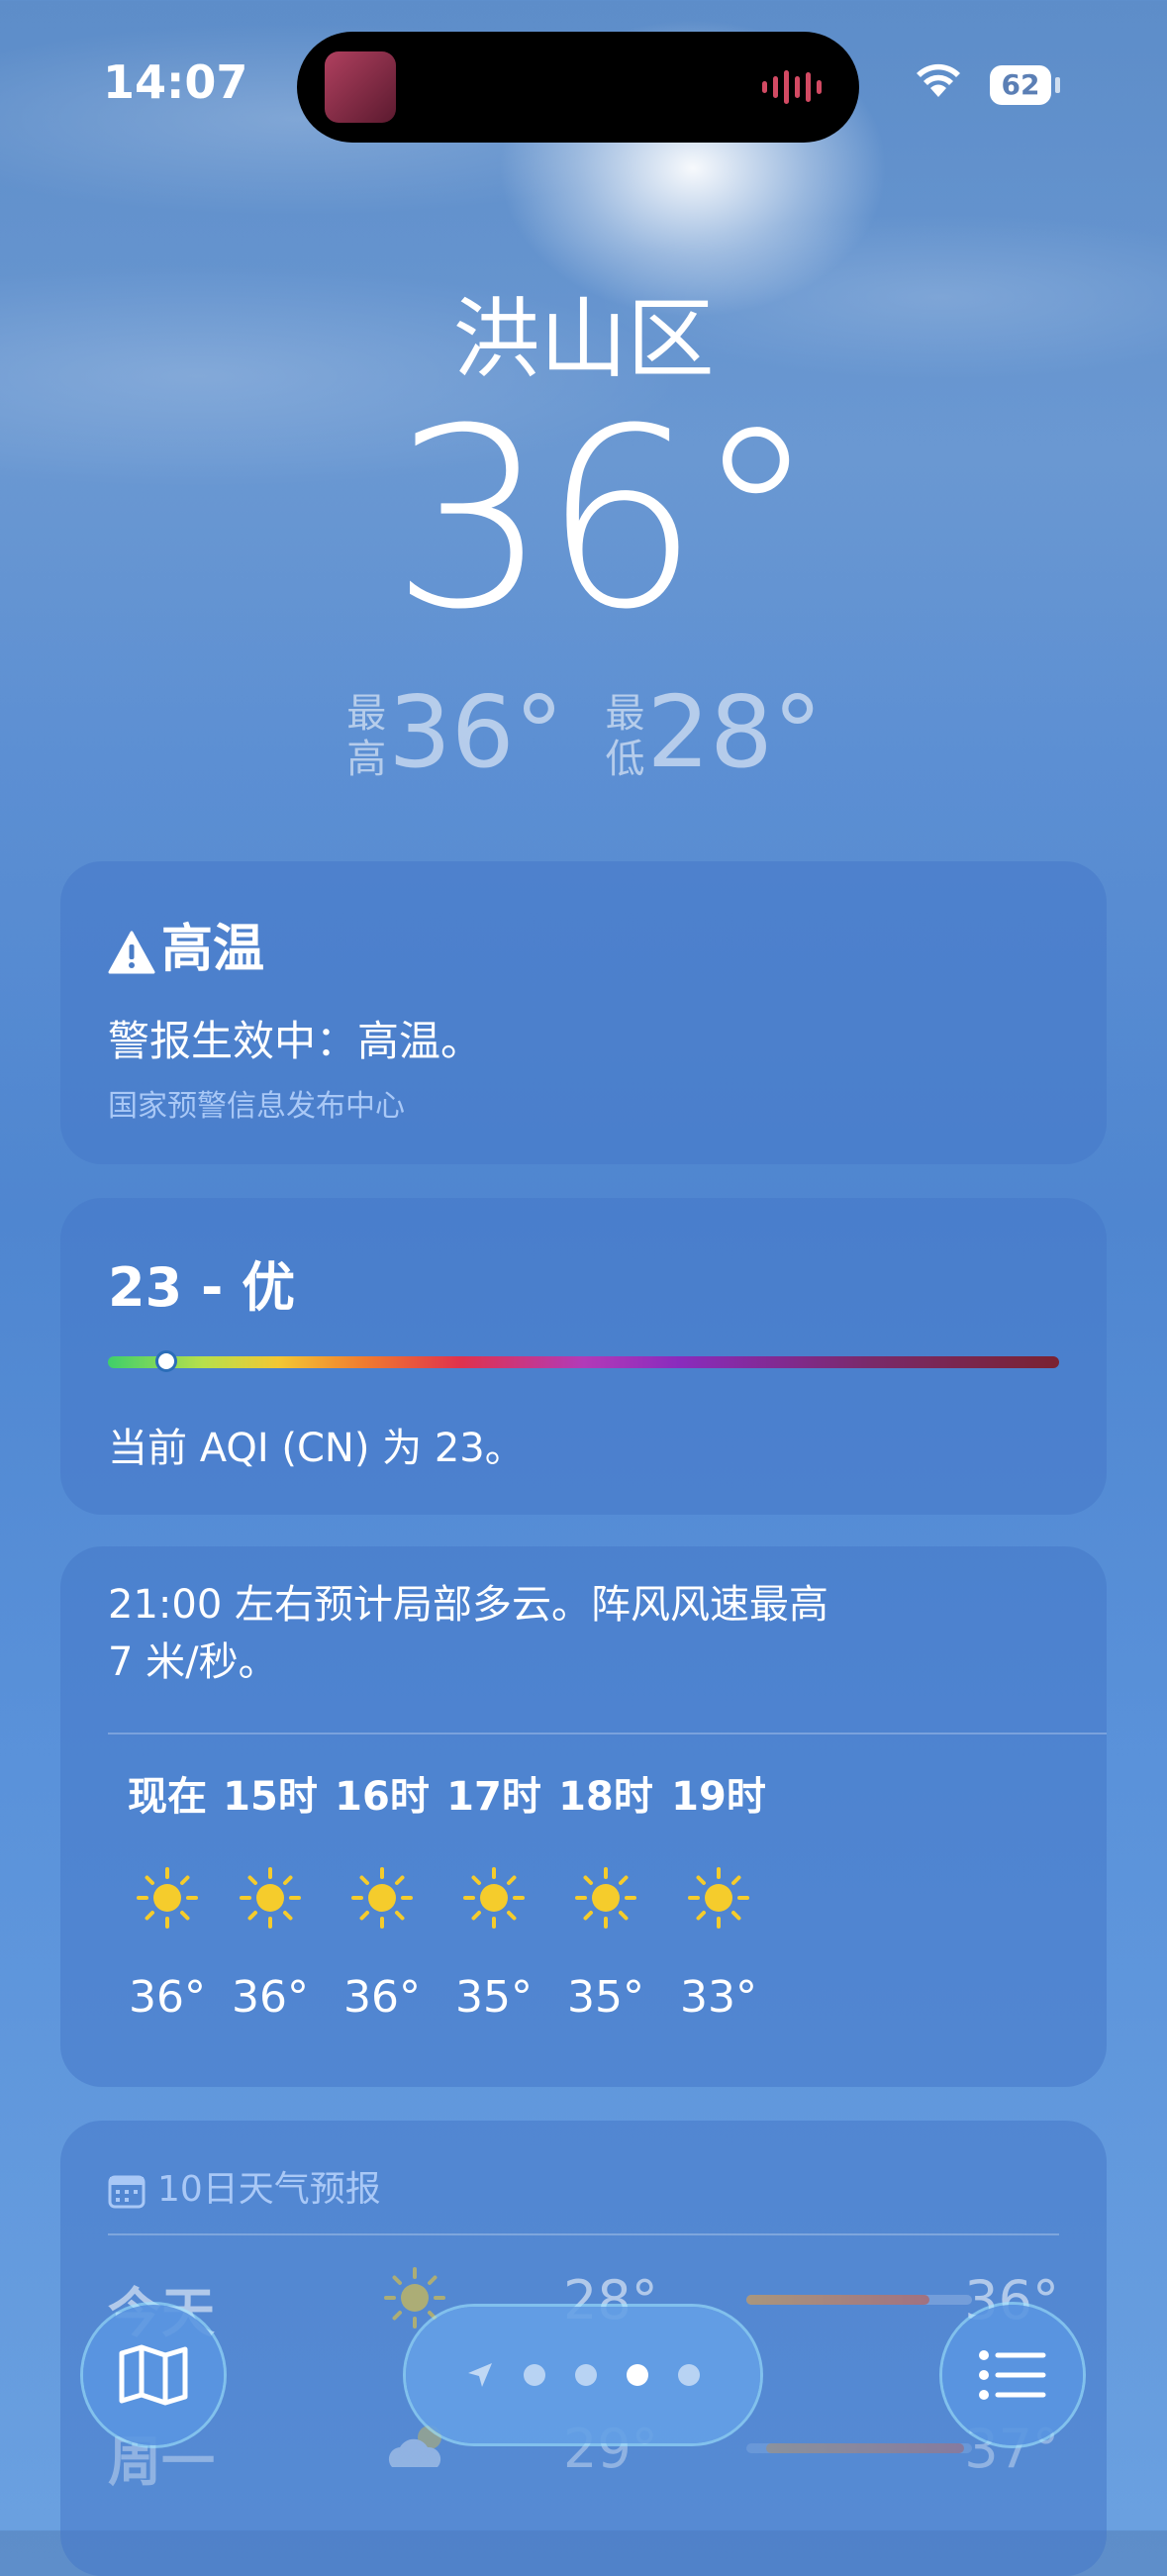 The image size is (1167, 2576). What do you see at coordinates (612, 2375) in the screenshot?
I see `page-dots` at bounding box center [612, 2375].